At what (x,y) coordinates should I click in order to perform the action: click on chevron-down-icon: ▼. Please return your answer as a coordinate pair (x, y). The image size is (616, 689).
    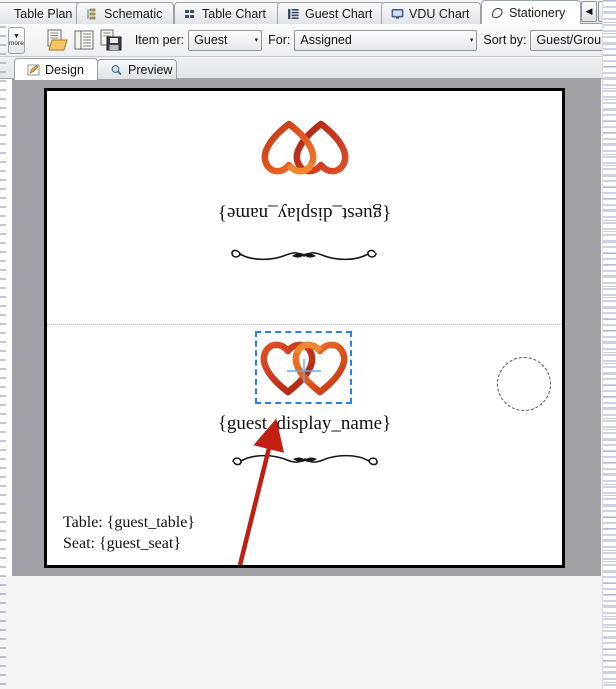
    Looking at the image, I should click on (16, 36).